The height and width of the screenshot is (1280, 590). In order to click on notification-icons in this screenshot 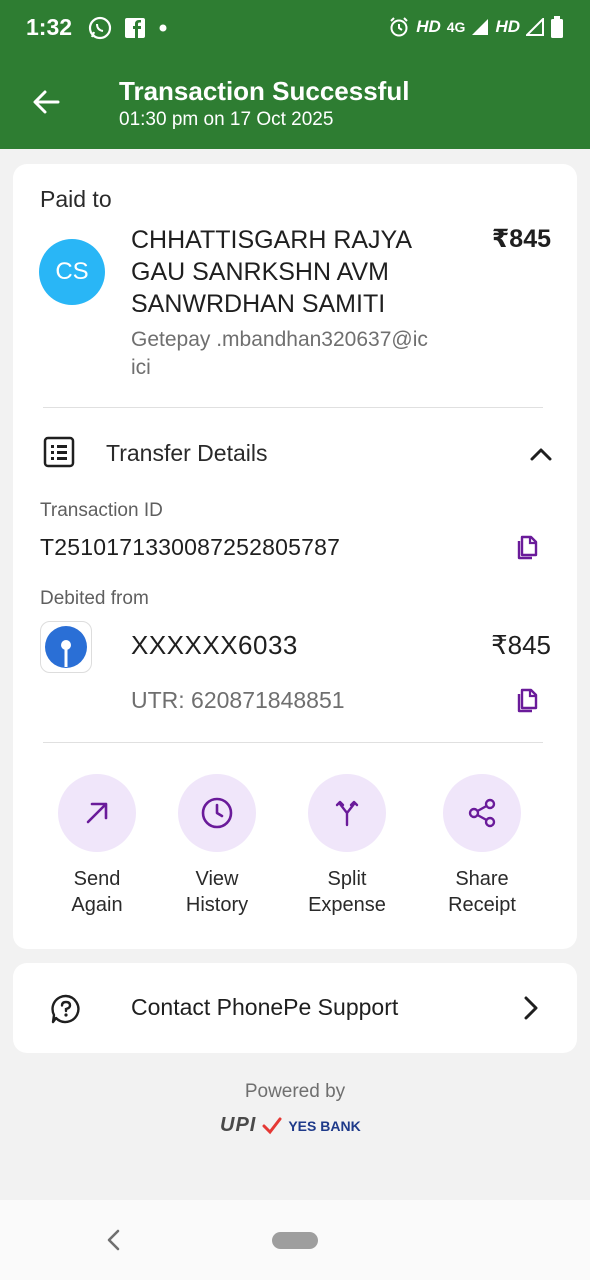, I will do `click(128, 28)`.